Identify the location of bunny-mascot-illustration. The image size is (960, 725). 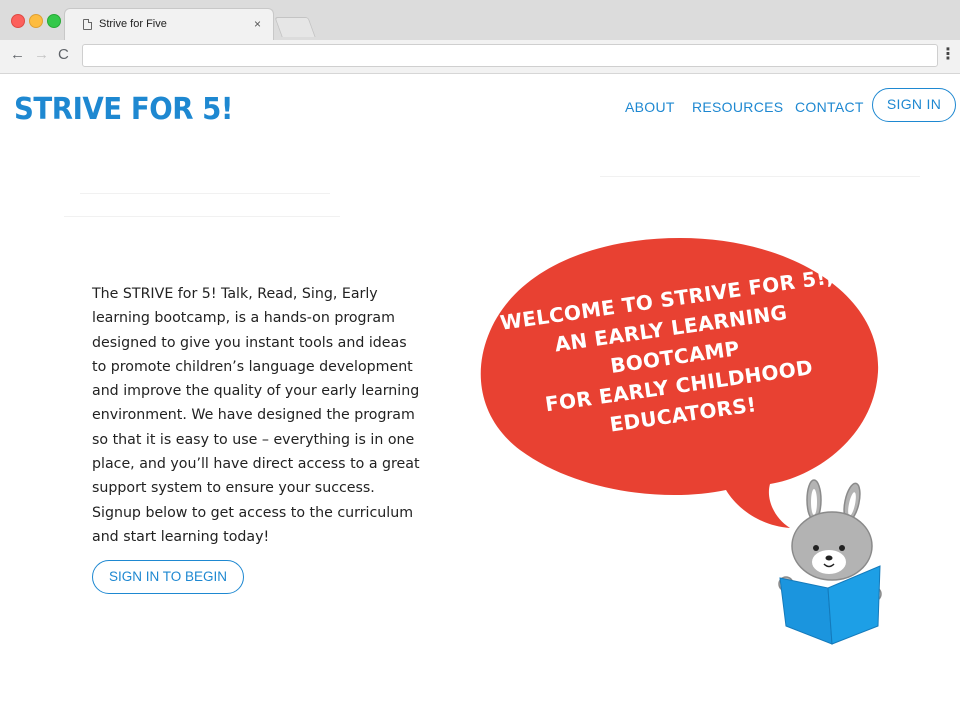
(830, 562).